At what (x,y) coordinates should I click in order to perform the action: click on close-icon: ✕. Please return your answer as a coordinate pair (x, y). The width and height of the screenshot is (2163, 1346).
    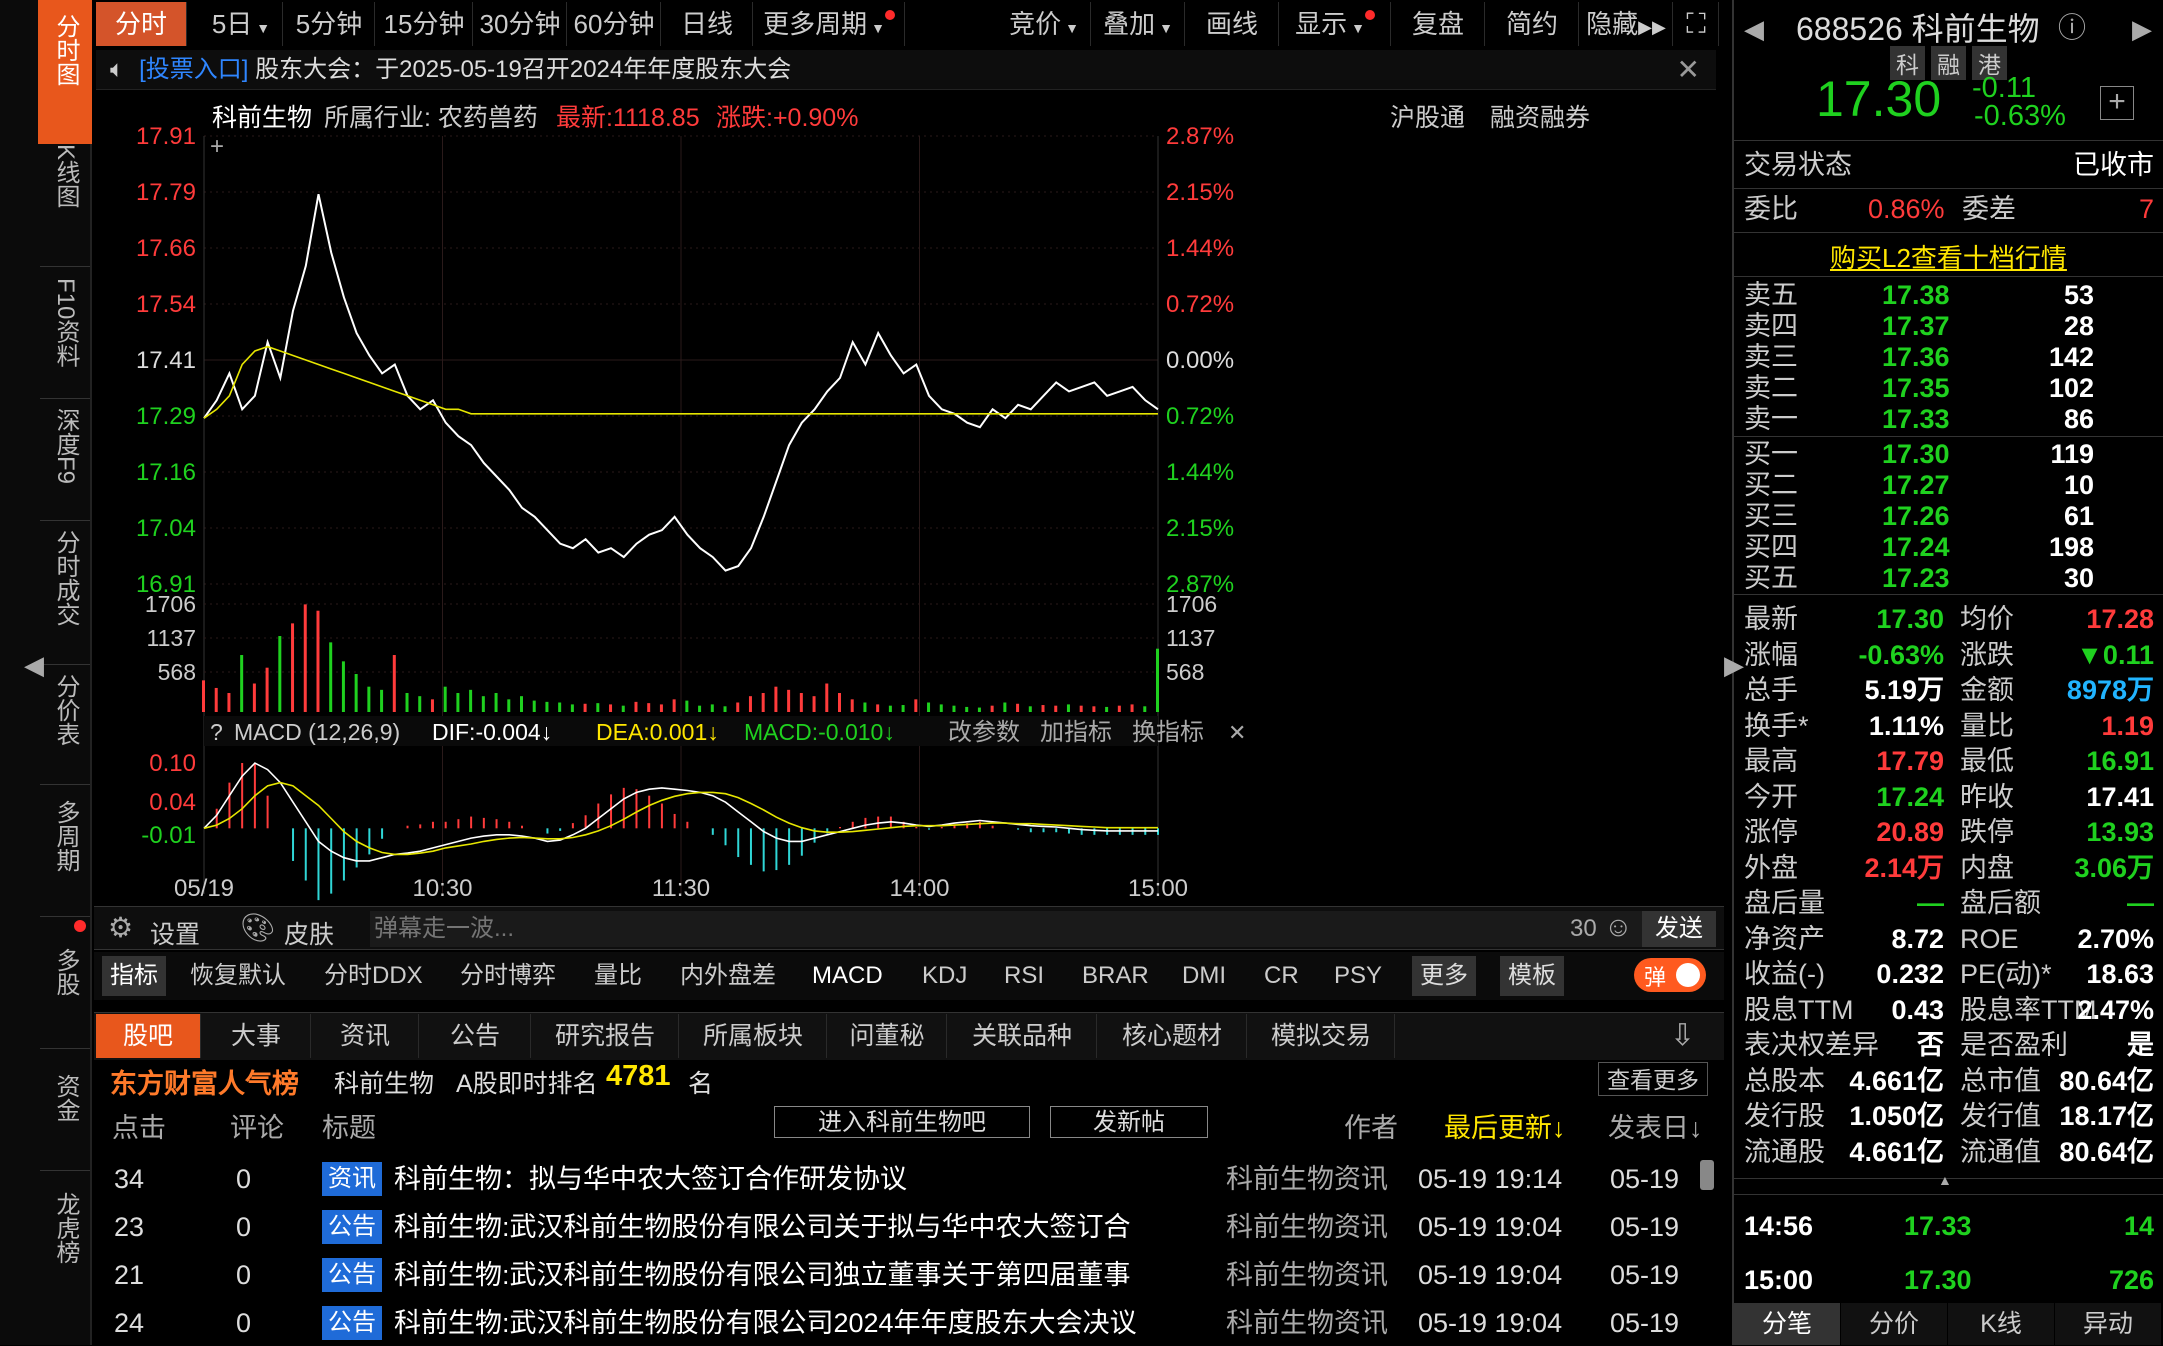
    Looking at the image, I should click on (1237, 732).